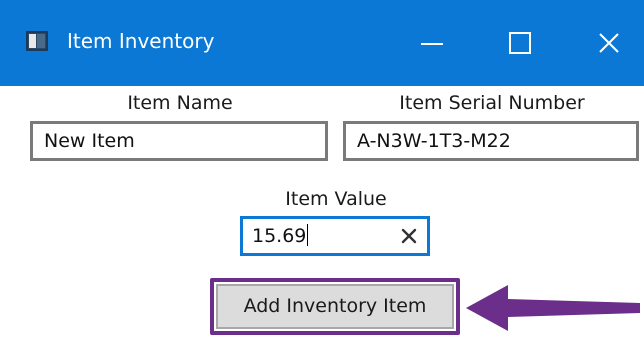 This screenshot has width=644, height=346. Describe the element at coordinates (89, 141) in the screenshot. I see `item-name-value: New Item` at that location.